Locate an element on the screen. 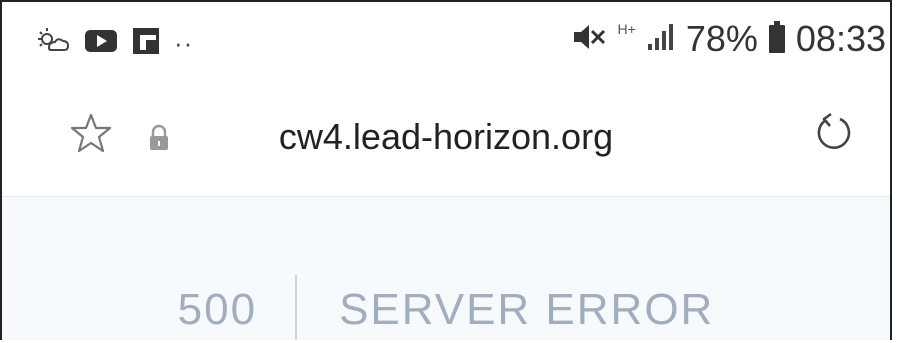 The width and height of the screenshot is (898, 343). reload-icon is located at coordinates (834, 136).